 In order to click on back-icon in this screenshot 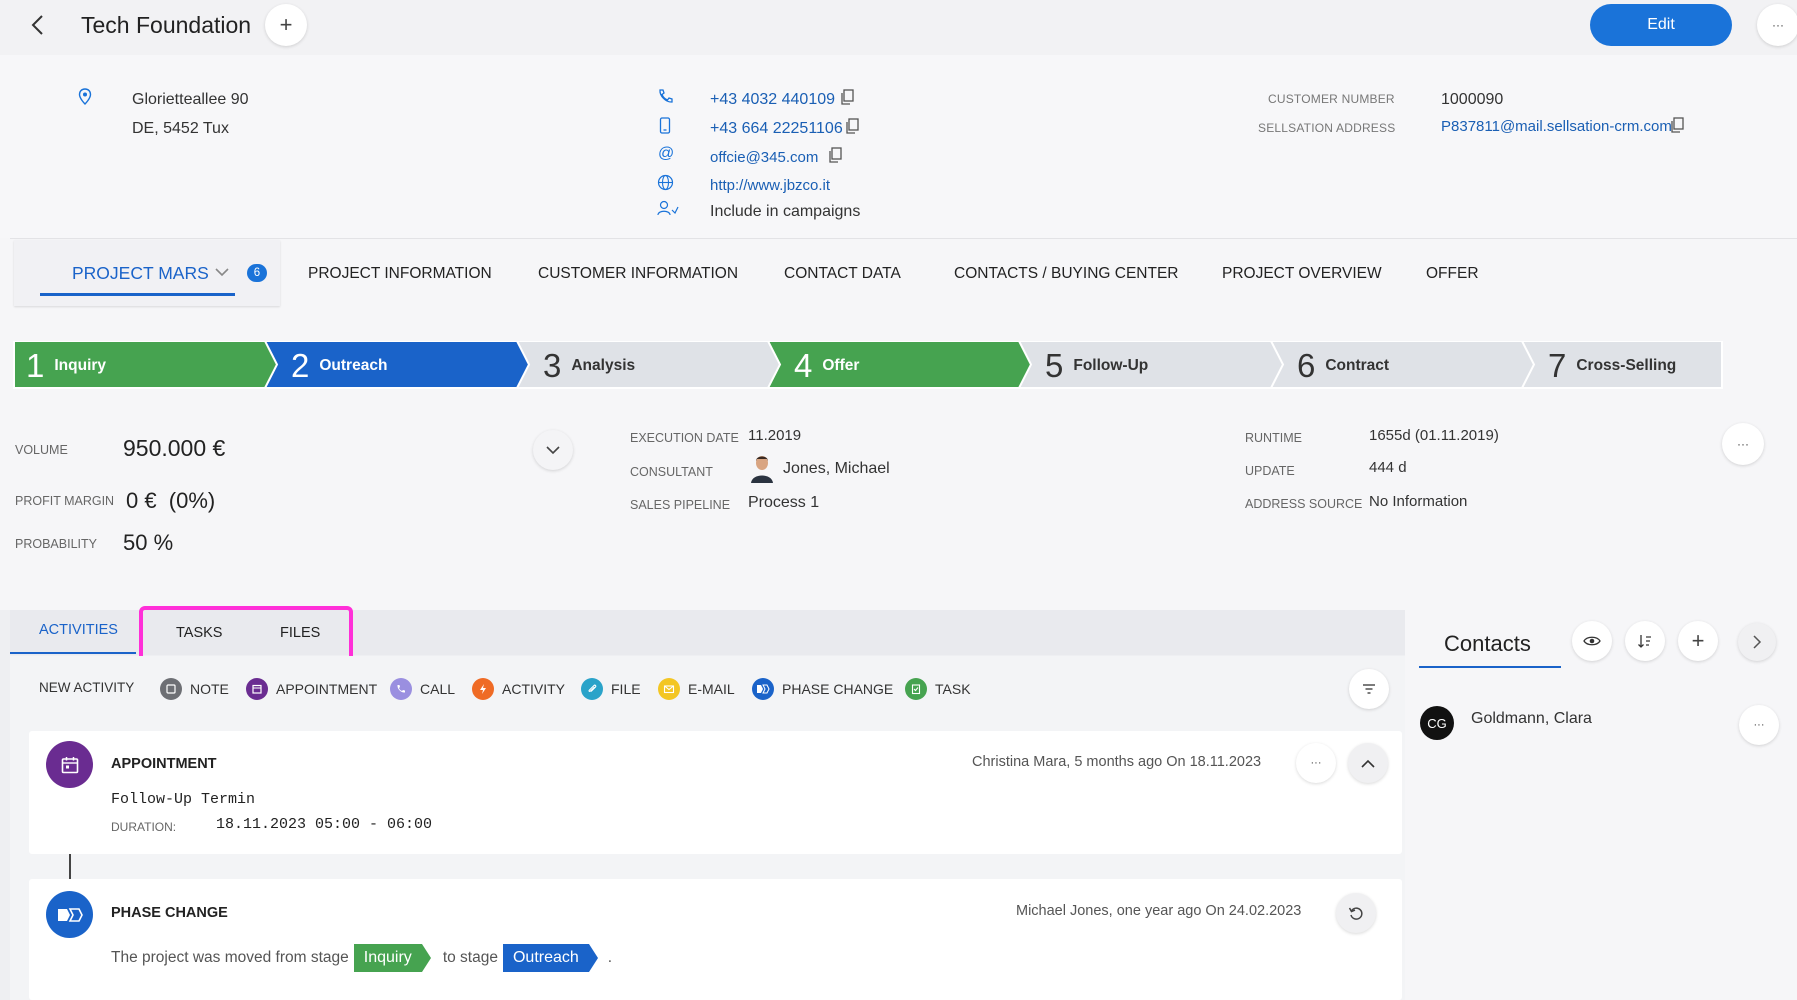, I will do `click(37, 25)`.